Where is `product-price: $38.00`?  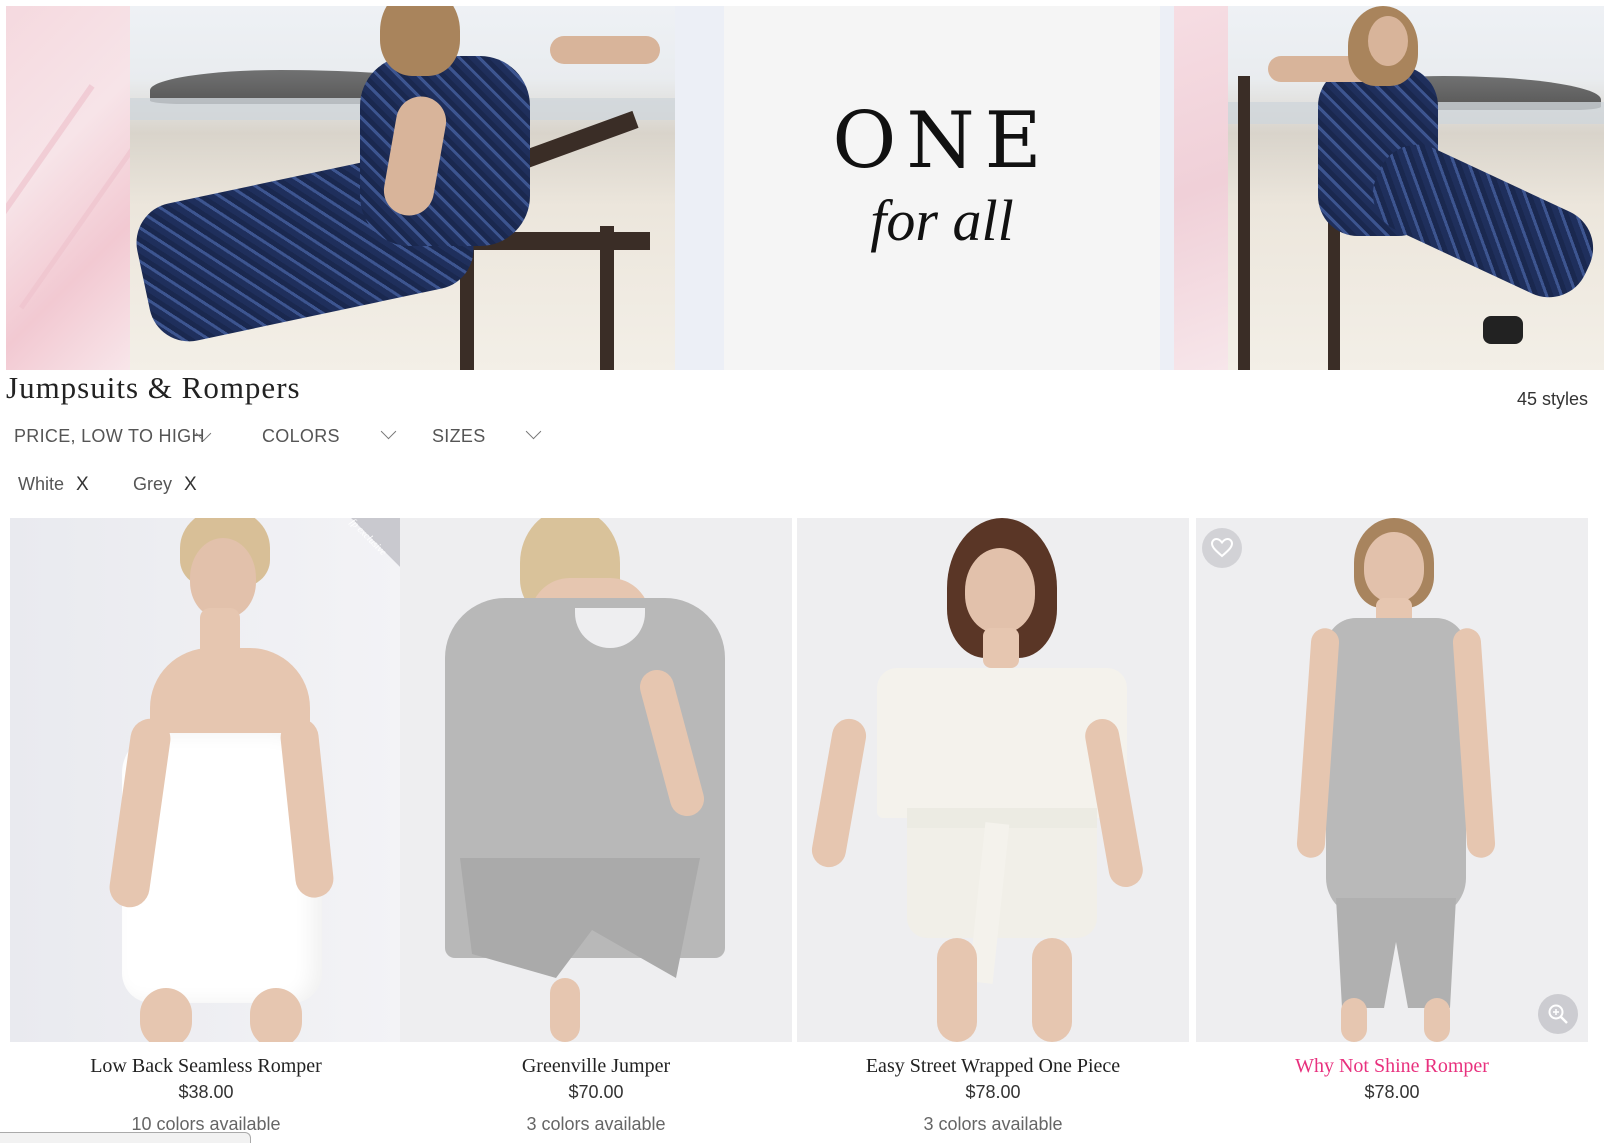
product-price: $38.00 is located at coordinates (206, 1092).